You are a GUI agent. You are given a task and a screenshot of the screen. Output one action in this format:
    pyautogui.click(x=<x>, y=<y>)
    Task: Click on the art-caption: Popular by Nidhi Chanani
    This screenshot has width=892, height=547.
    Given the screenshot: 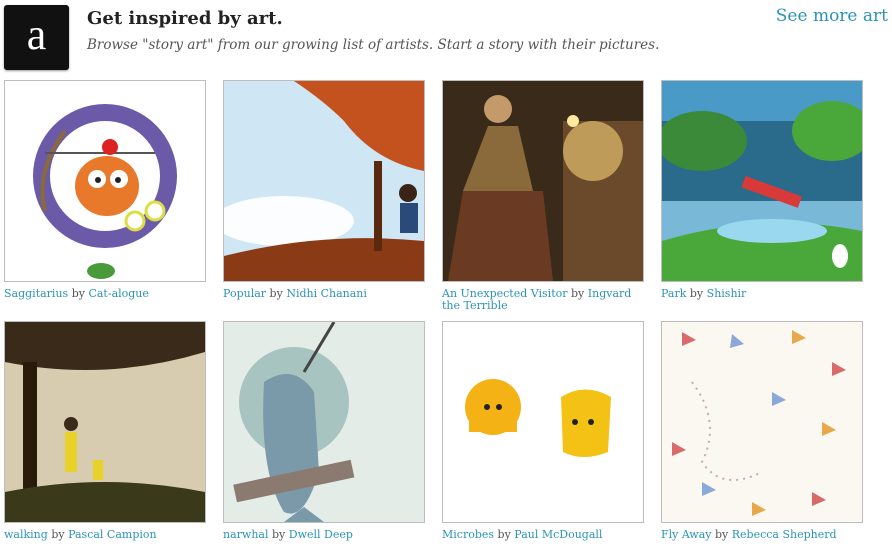 What is the action you would take?
    pyautogui.click(x=324, y=294)
    